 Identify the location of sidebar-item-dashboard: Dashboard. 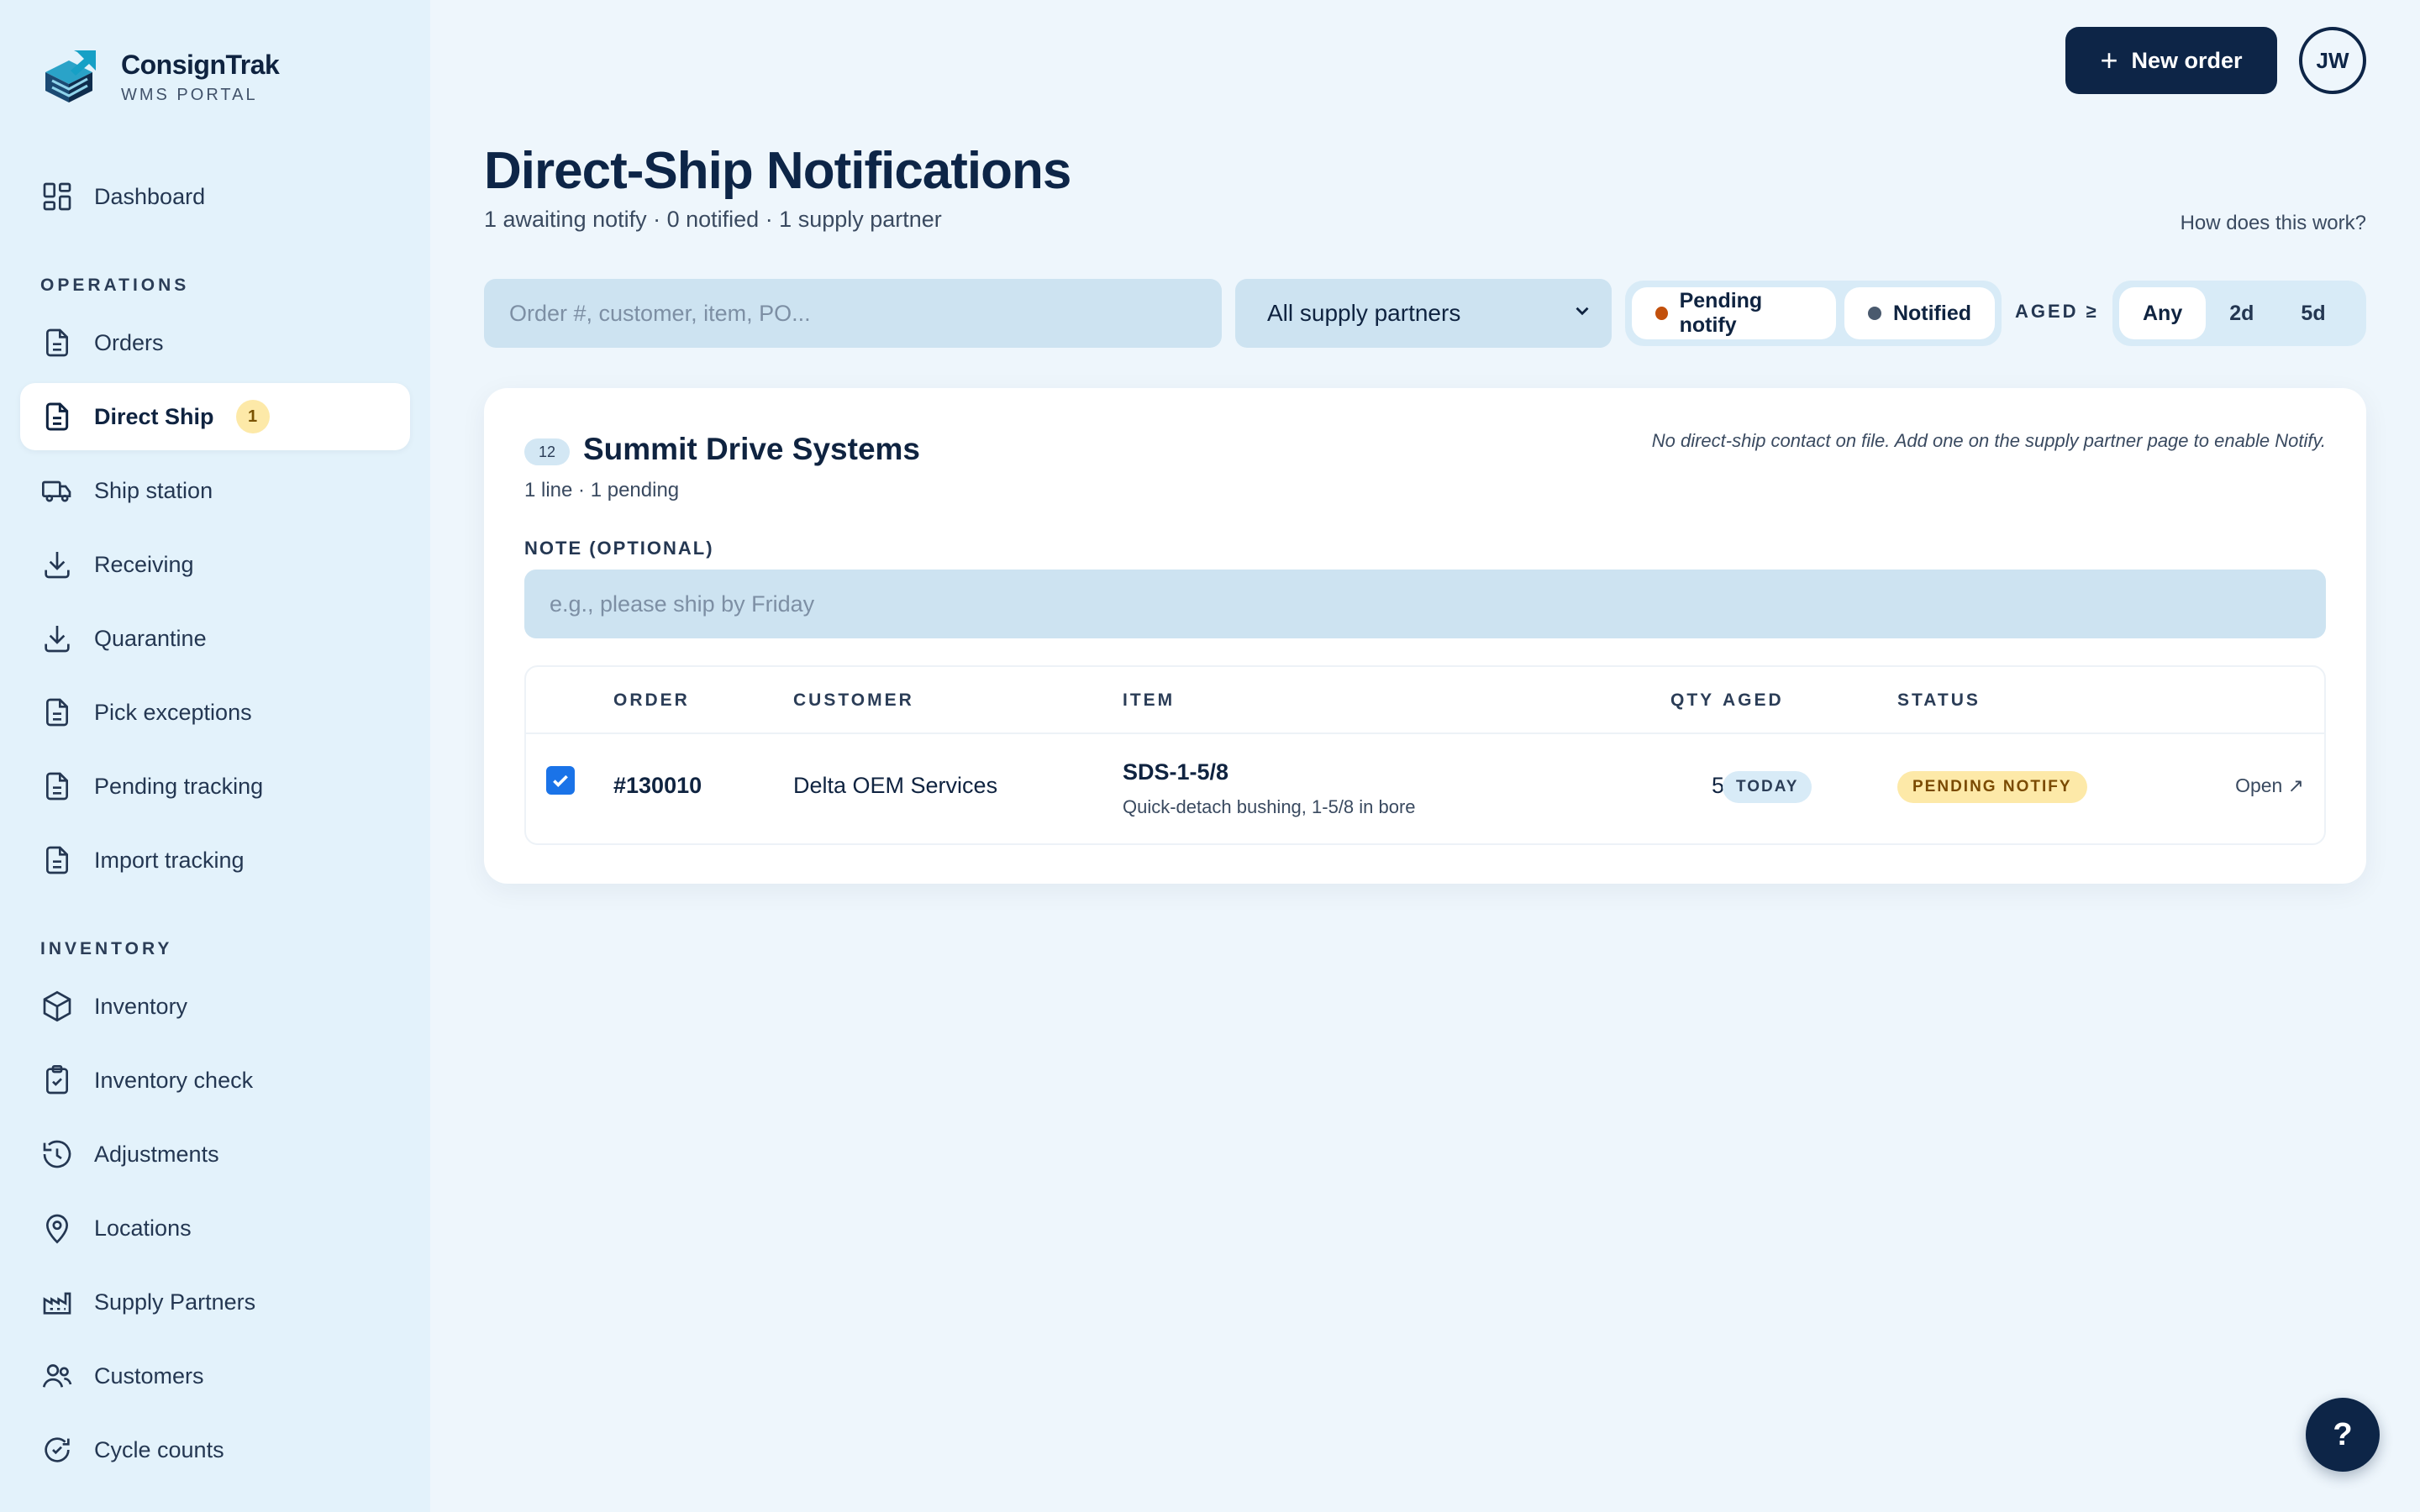
(215, 196).